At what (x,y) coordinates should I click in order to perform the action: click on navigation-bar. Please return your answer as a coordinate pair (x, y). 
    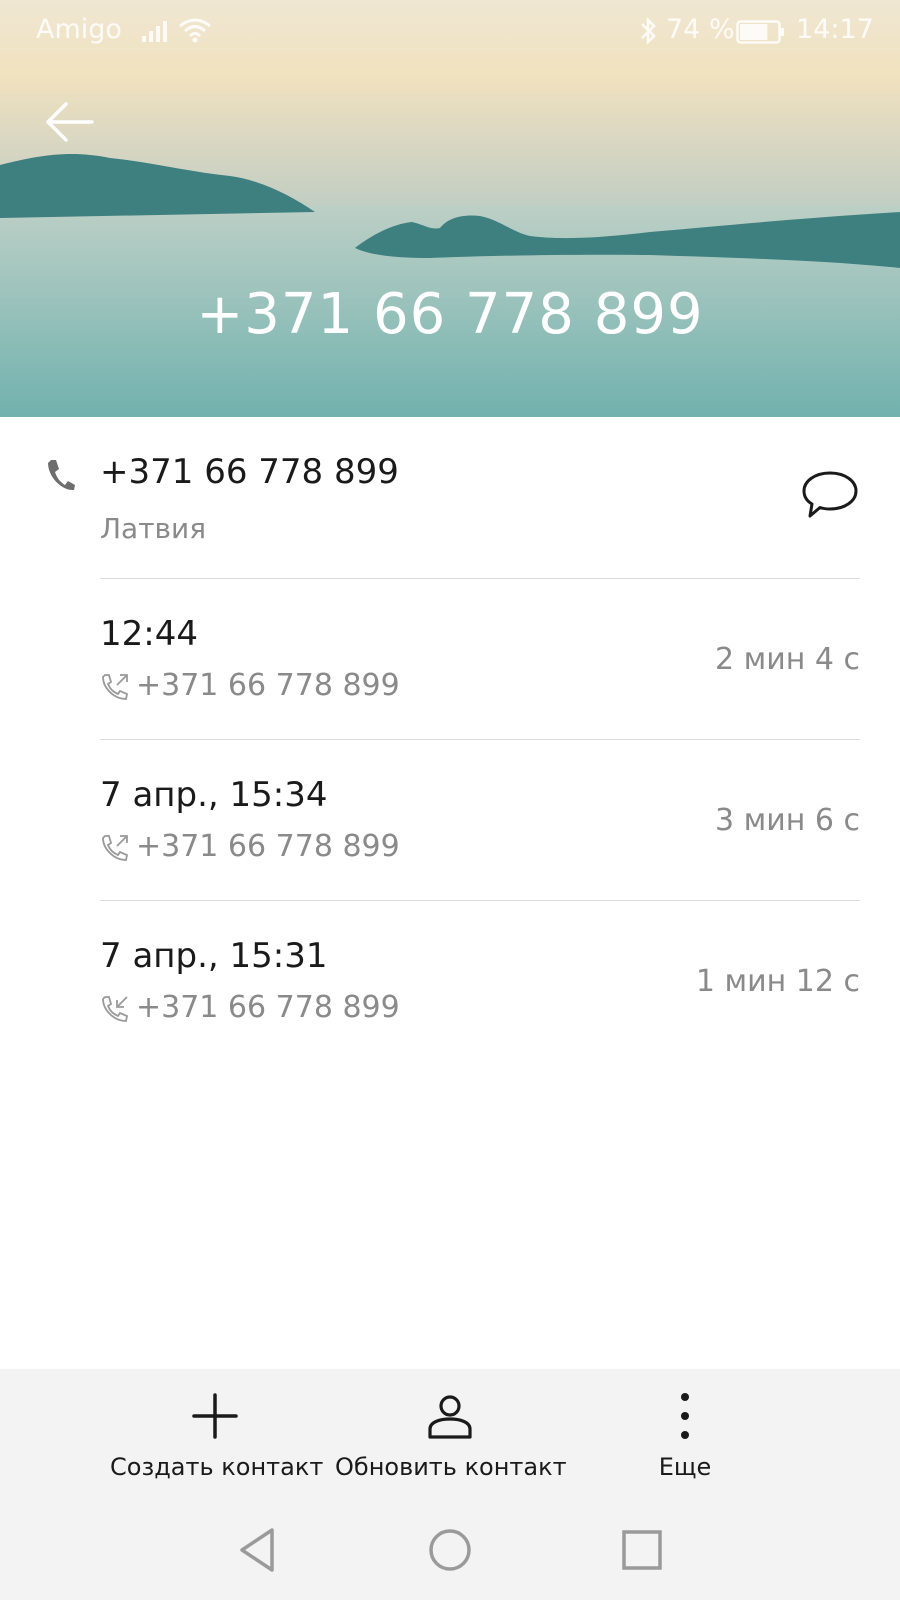
    Looking at the image, I should click on (450, 1550).